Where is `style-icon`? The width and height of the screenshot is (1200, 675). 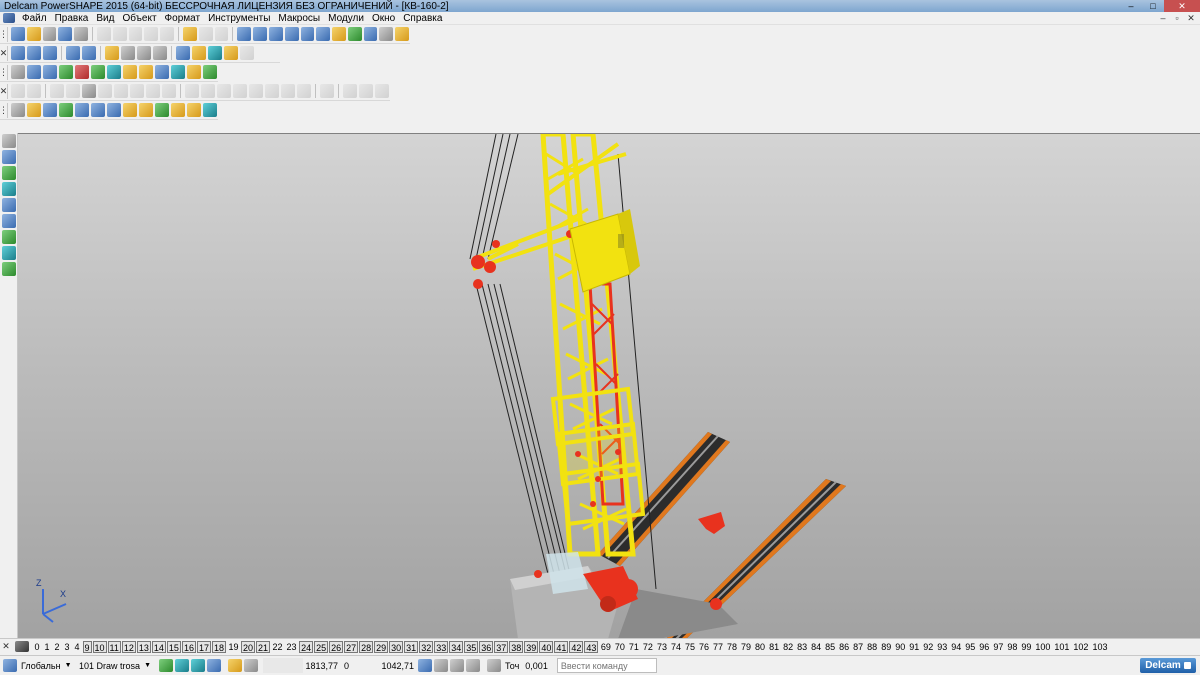
style-icon is located at coordinates (166, 665).